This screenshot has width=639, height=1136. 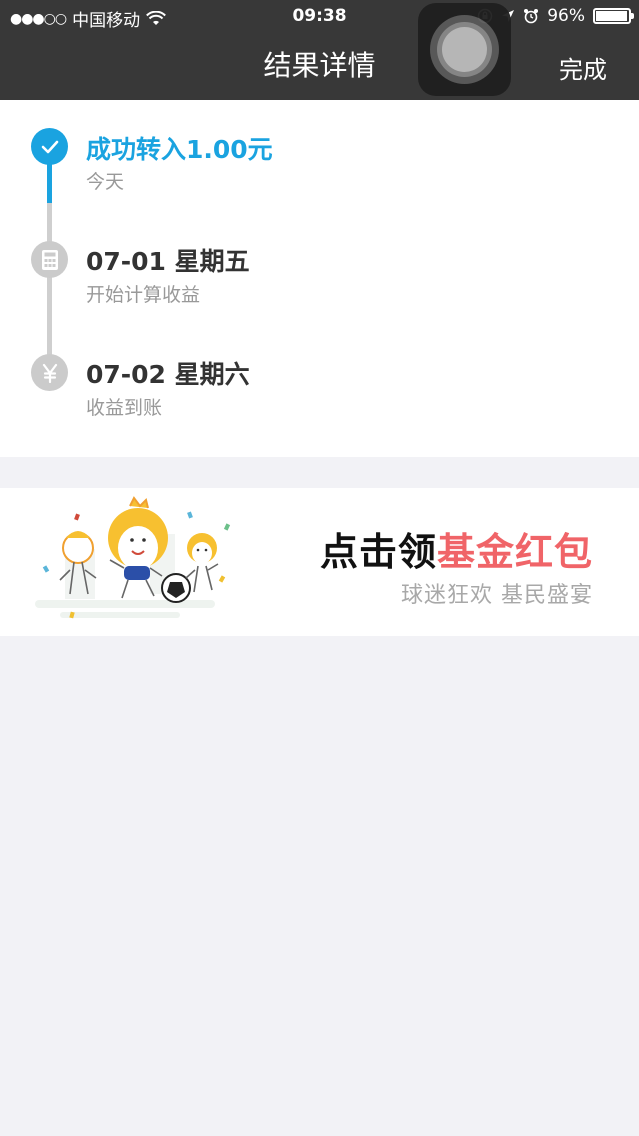 What do you see at coordinates (514, 552) in the screenshot?
I see `banner-title-highlight: 基金红包` at bounding box center [514, 552].